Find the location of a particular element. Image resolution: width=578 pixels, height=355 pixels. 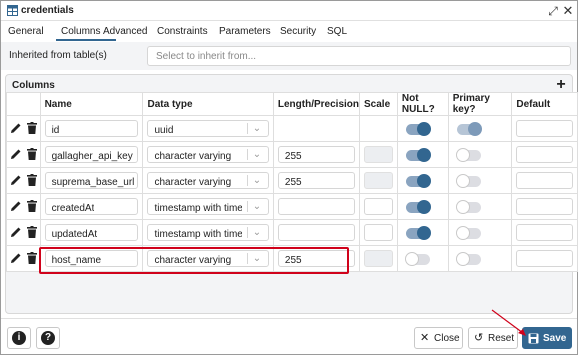

column-name-cell: gallagher_api_key is located at coordinates (91, 154).